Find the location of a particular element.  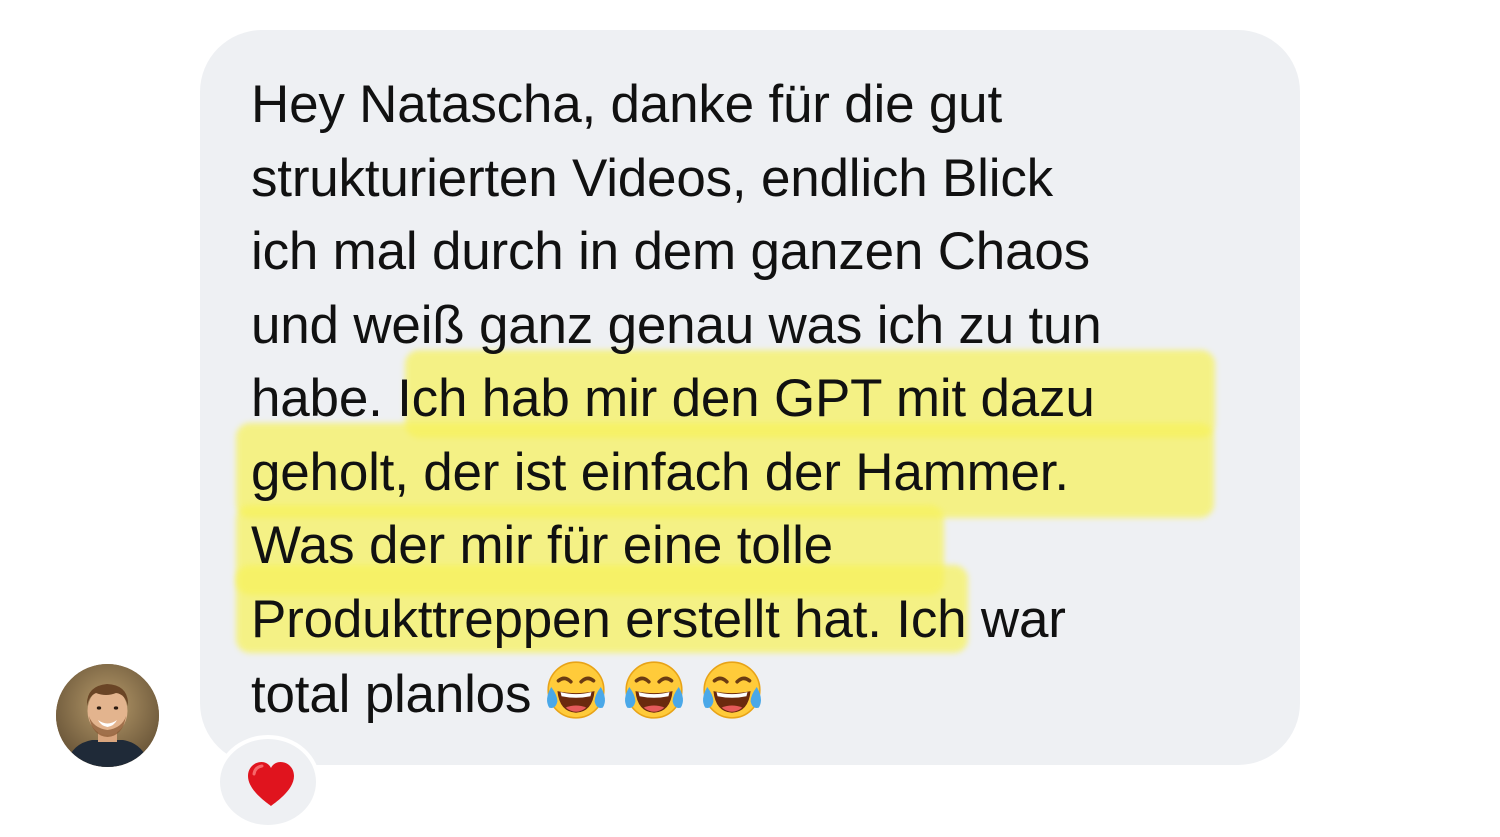

message-line: Produkttreppen erstellt hat. Ich war is located at coordinates (658, 619).